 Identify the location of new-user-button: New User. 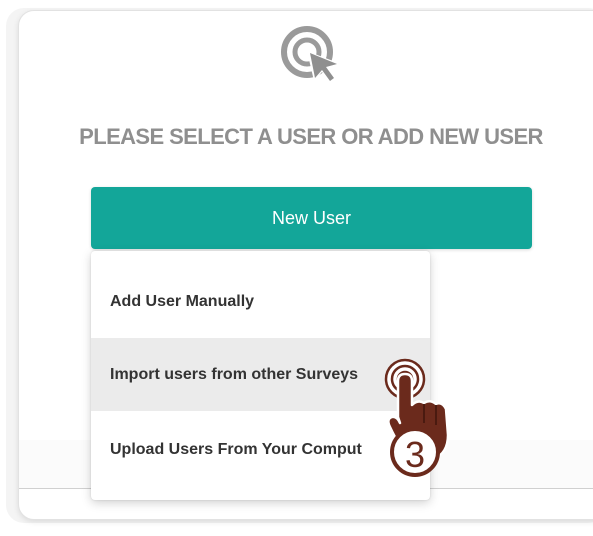
(311, 218).